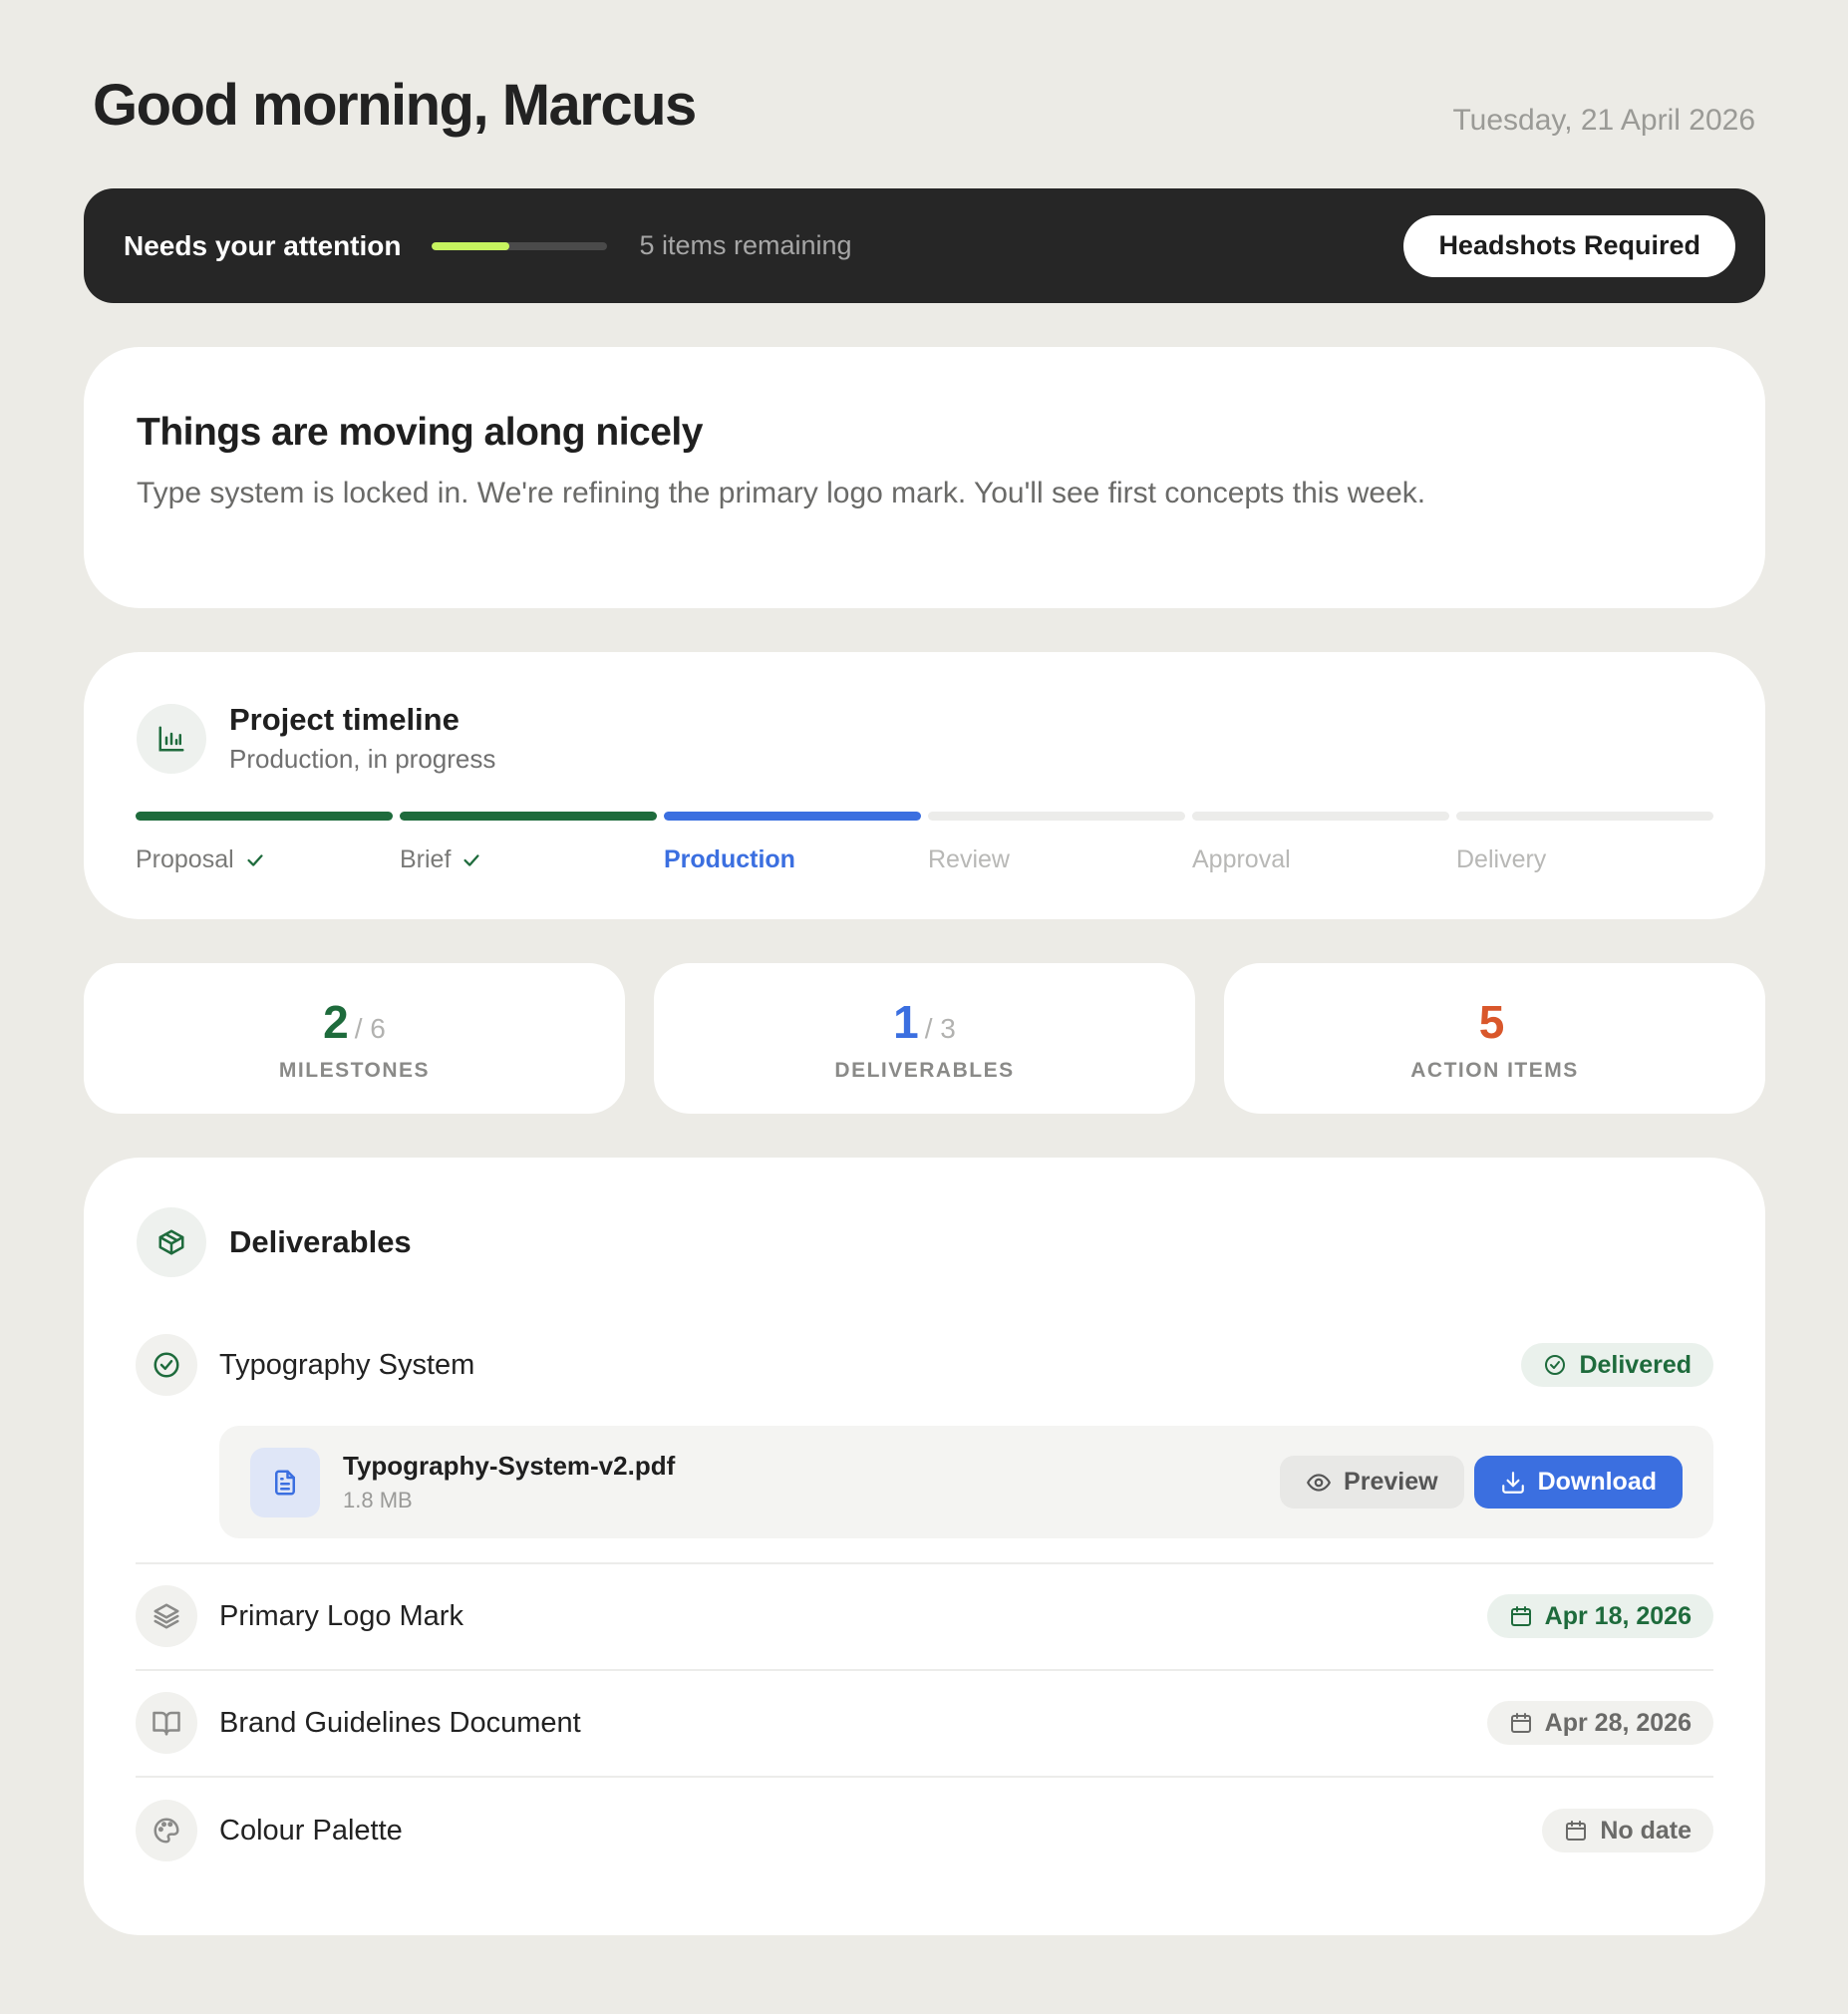  I want to click on headshots-required-button: Headshots Required, so click(1569, 245).